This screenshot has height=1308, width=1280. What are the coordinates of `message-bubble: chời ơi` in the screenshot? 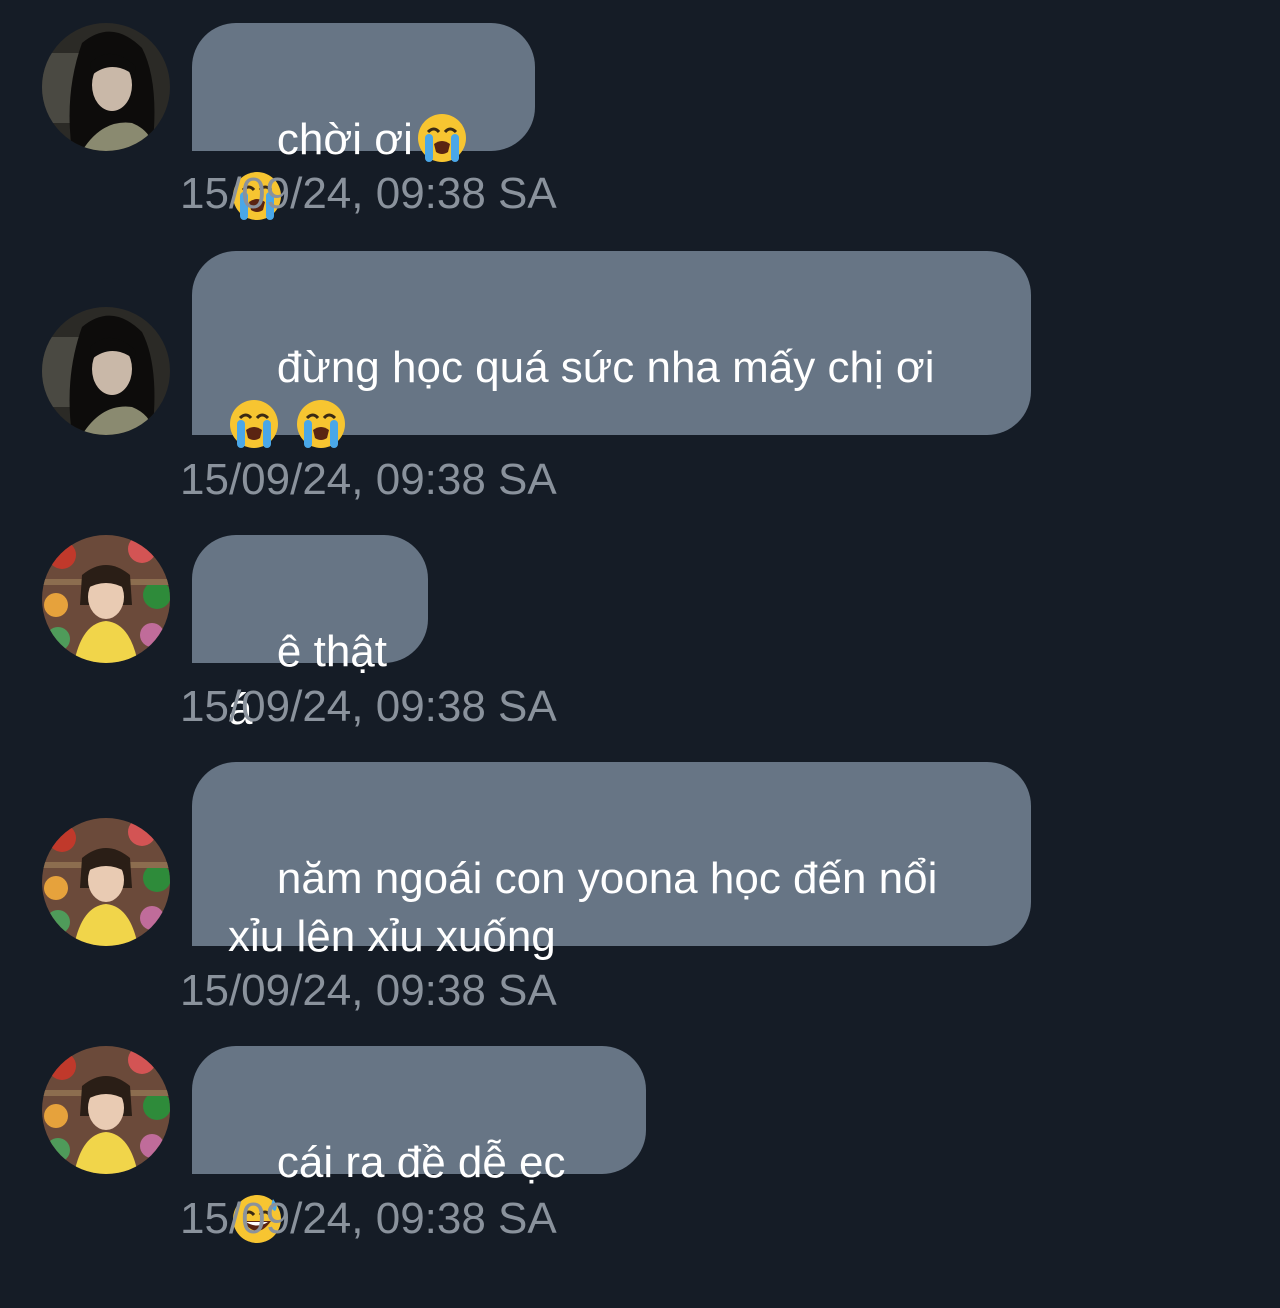 It's located at (363, 121).